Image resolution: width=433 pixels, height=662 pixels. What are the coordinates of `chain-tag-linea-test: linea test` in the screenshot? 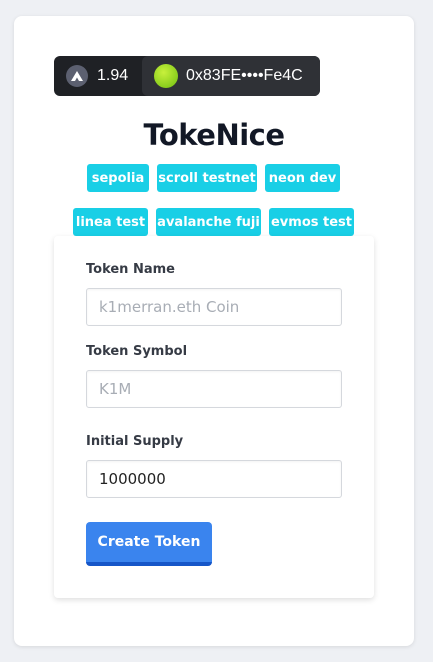 It's located at (110, 222).